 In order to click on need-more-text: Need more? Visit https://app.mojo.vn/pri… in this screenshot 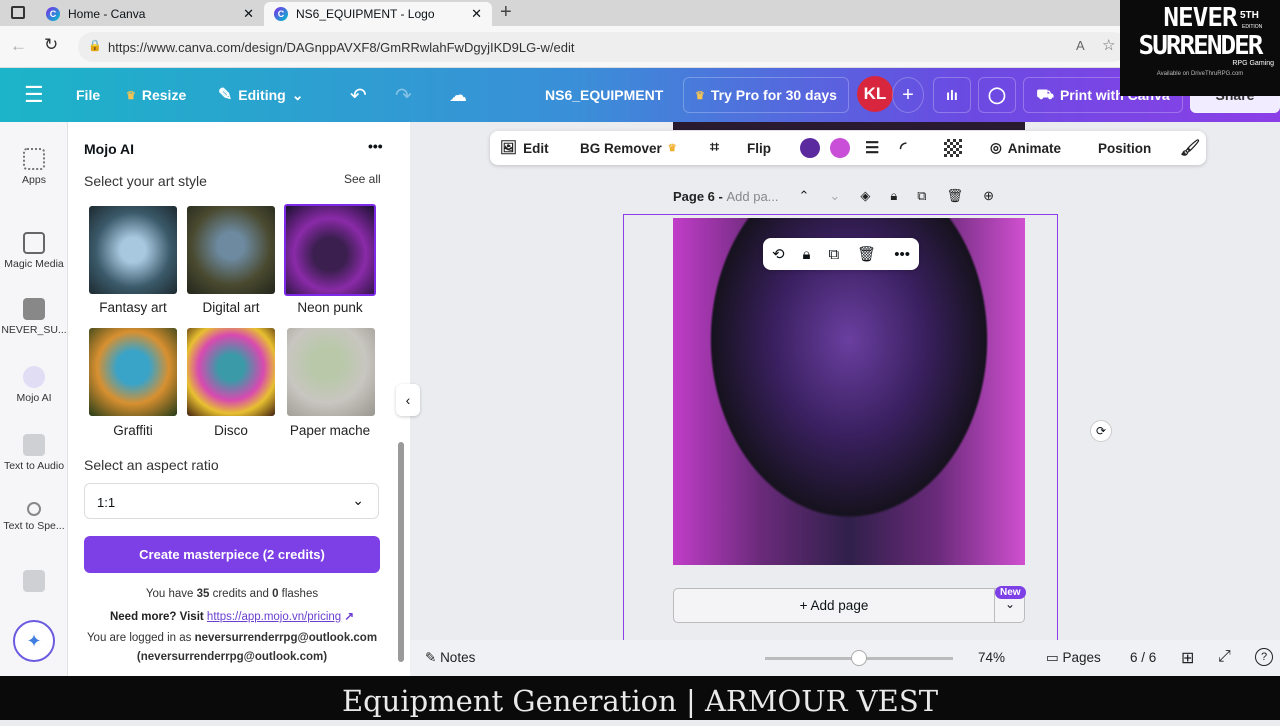, I will do `click(232, 617)`.